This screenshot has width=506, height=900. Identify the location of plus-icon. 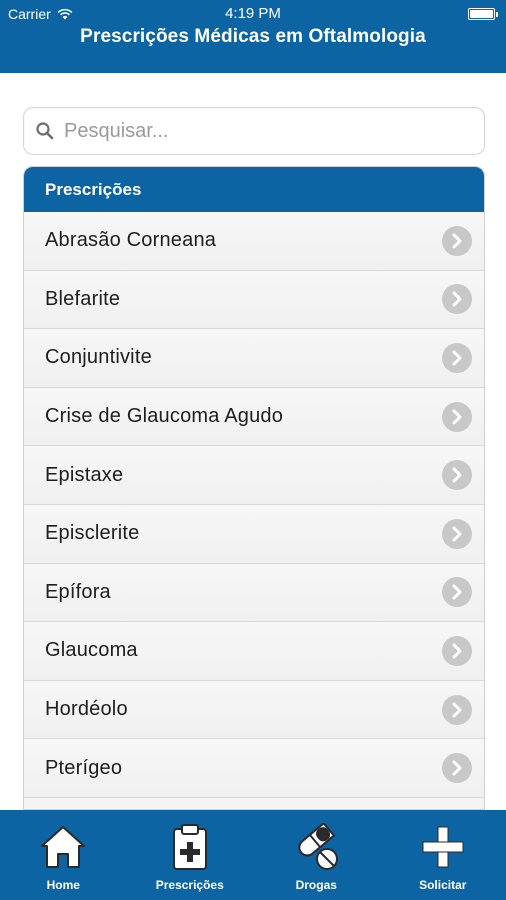
(443, 847).